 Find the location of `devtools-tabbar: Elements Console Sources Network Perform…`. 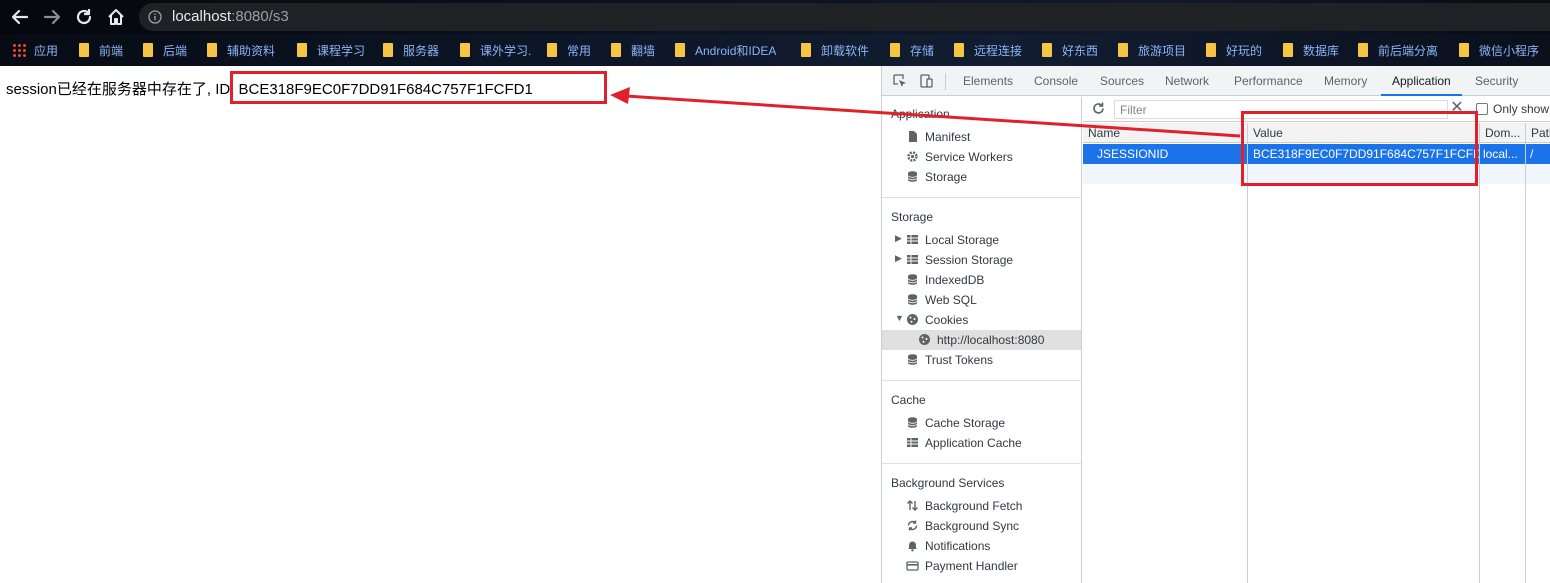

devtools-tabbar: Elements Console Sources Network Perform… is located at coordinates (1216, 81).